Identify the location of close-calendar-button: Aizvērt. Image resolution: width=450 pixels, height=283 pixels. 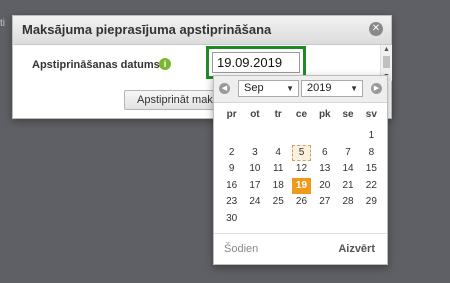
(356, 249).